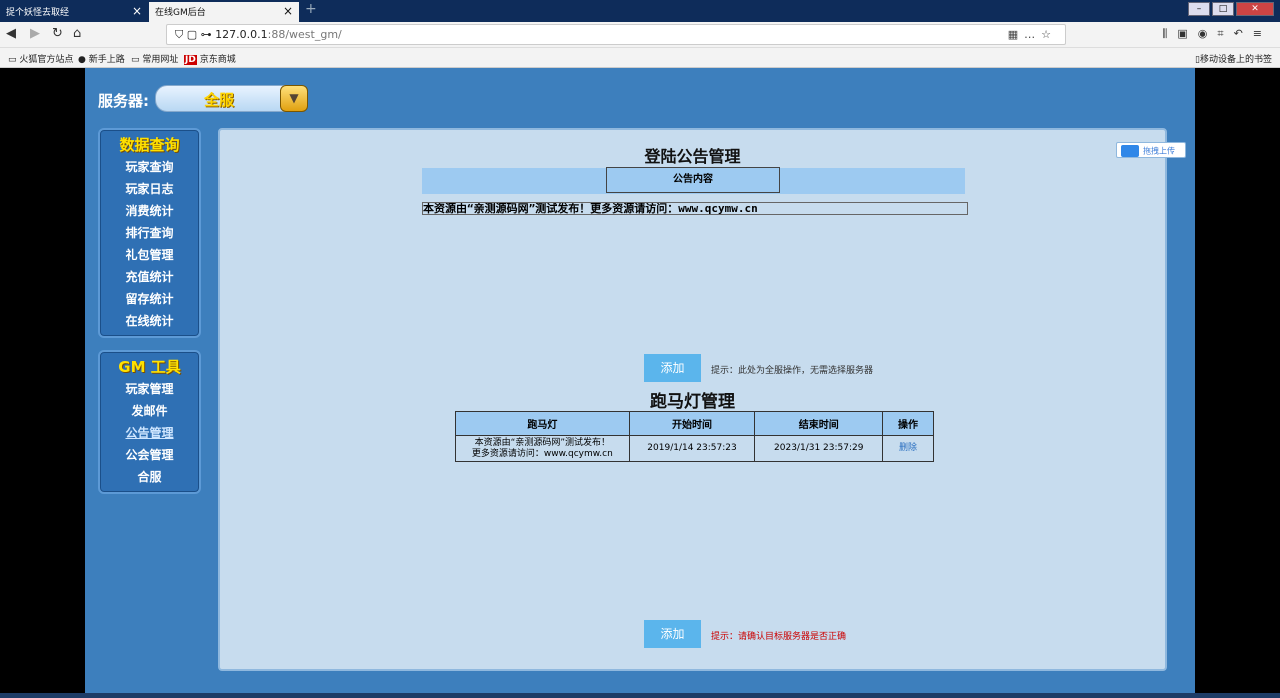 The width and height of the screenshot is (1280, 698). What do you see at coordinates (819, 423) in the screenshot?
I see `col-header: 结束时间` at bounding box center [819, 423].